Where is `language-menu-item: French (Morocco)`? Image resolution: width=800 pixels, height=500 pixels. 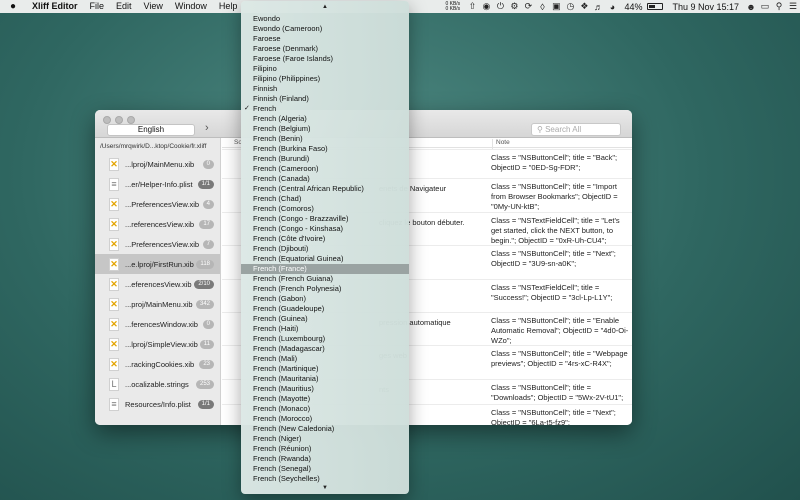 language-menu-item: French (Morocco) is located at coordinates (325, 419).